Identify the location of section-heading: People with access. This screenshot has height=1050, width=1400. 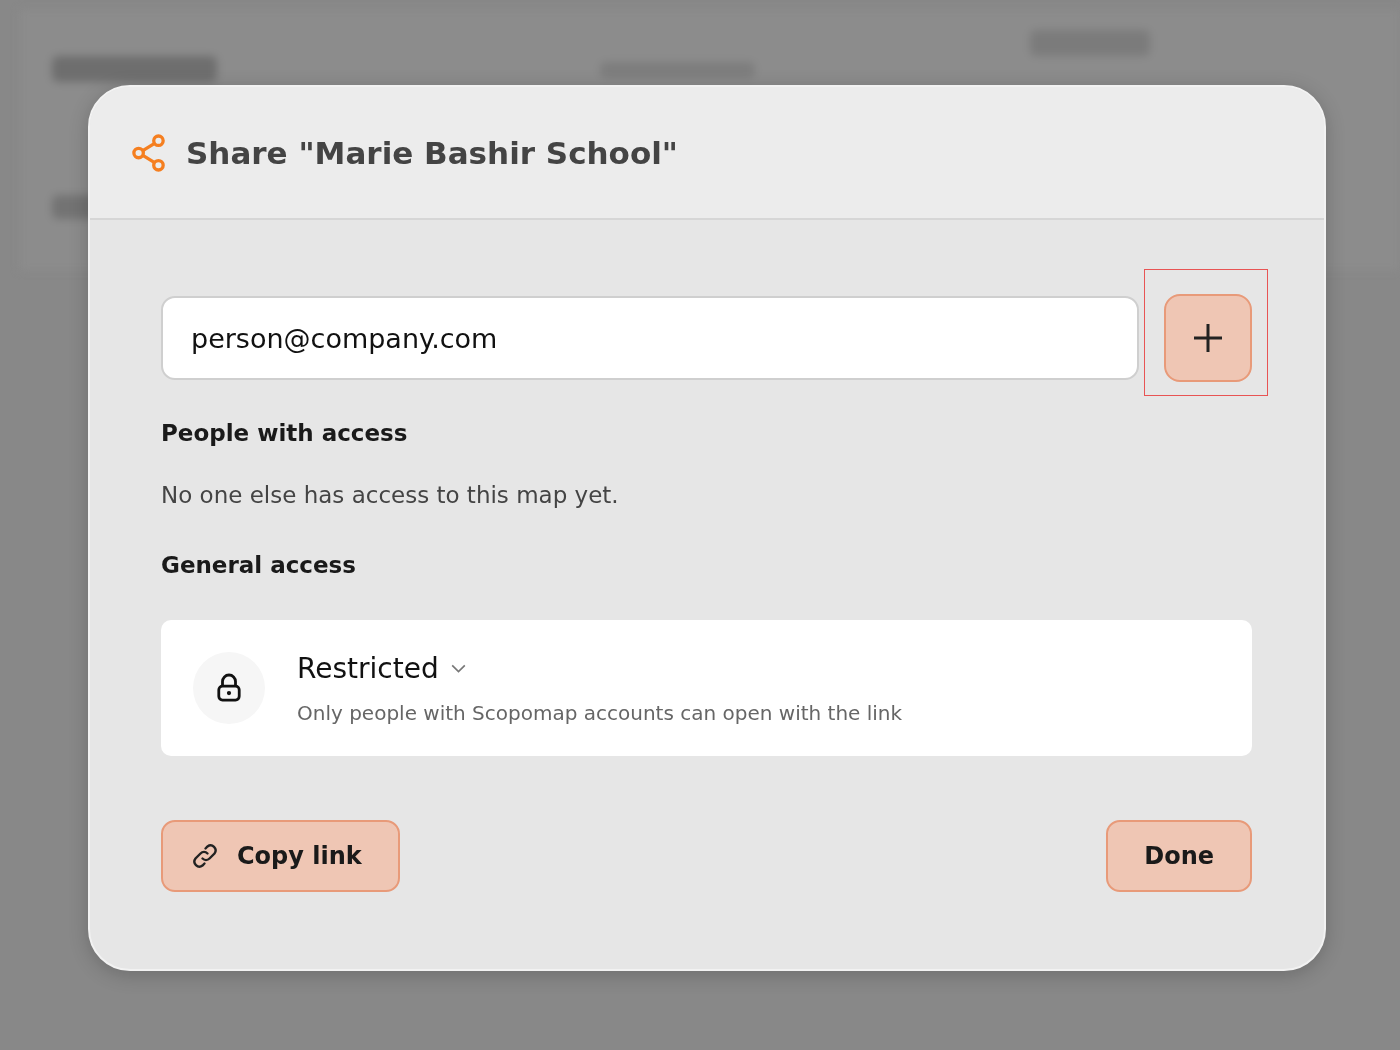
(285, 433).